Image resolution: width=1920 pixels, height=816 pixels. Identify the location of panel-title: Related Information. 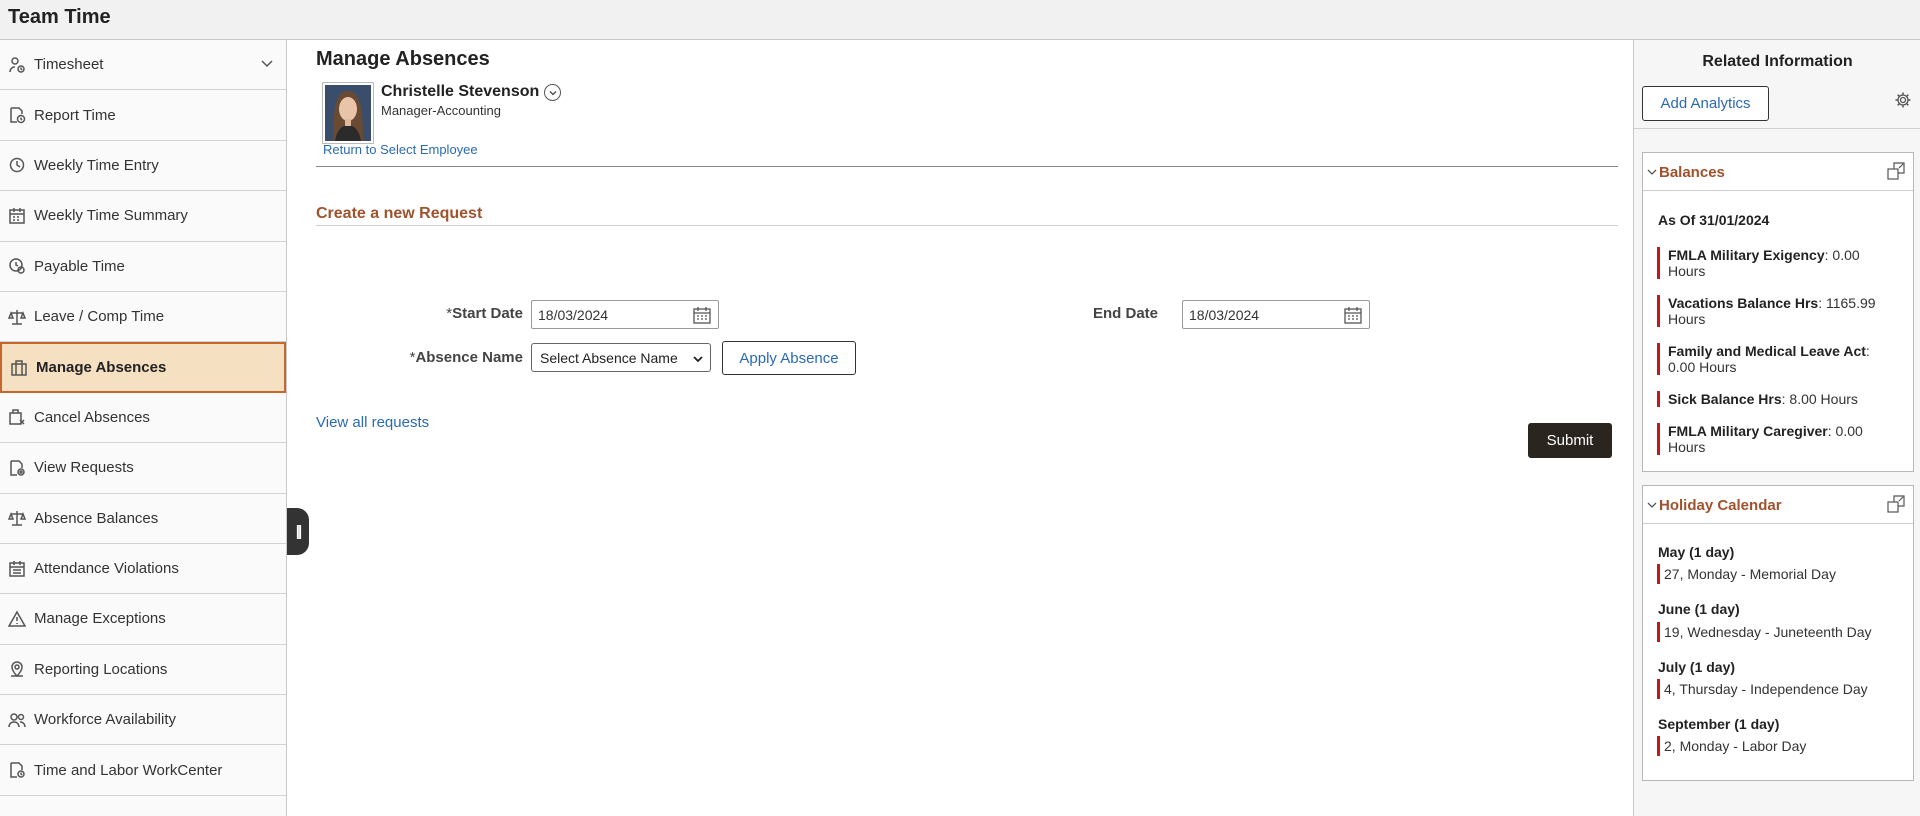
(1777, 61).